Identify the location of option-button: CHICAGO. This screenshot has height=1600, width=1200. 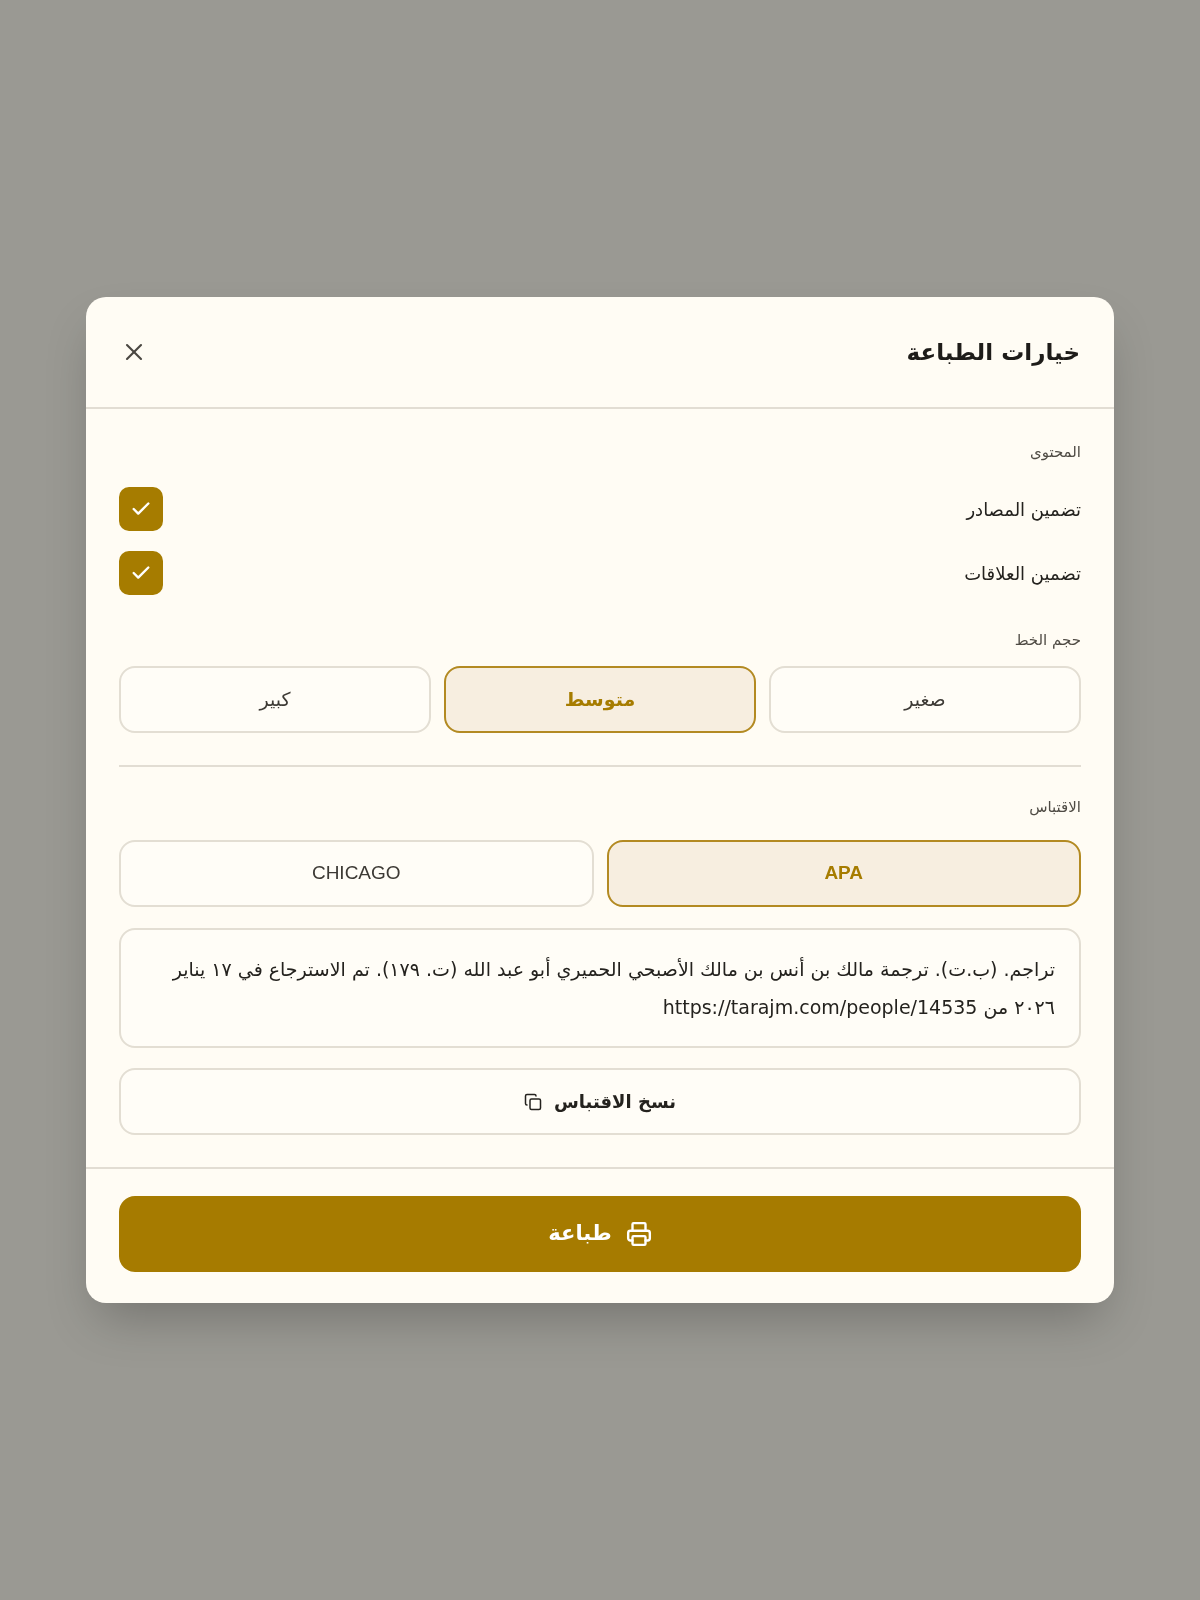
(356, 873).